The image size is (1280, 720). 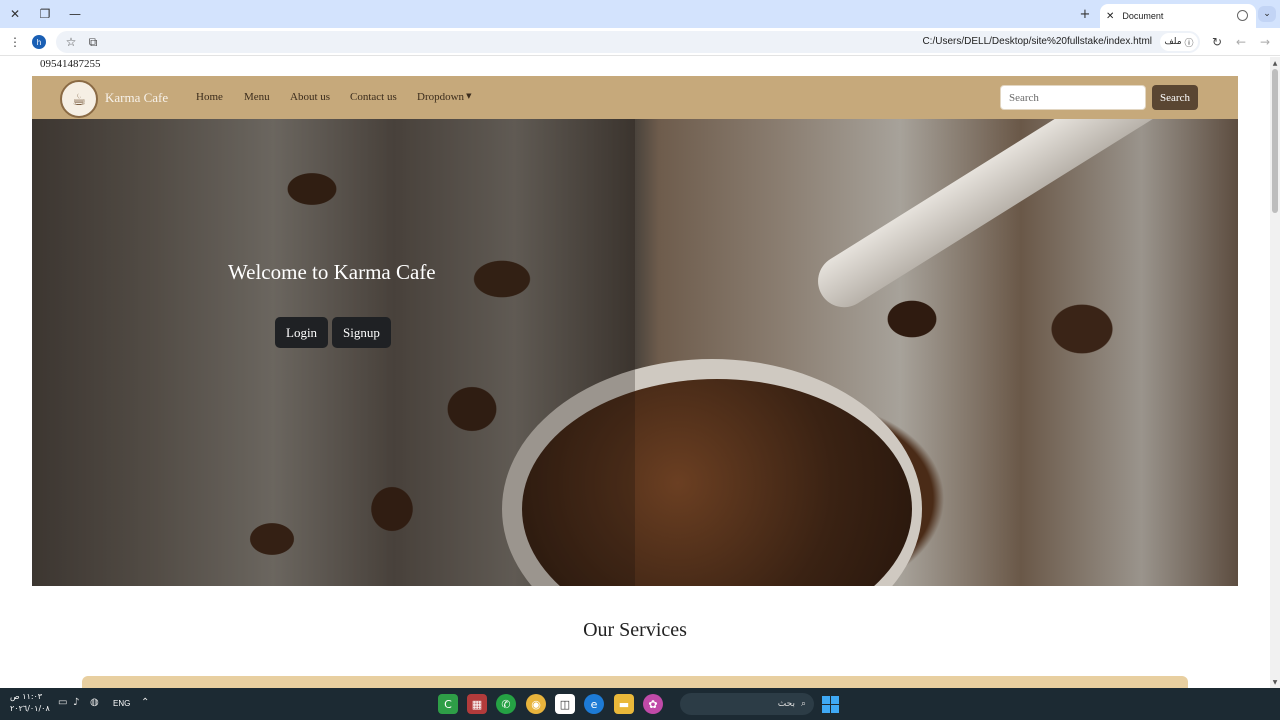 I want to click on close-window-icon: ✕, so click(x=15, y=14).